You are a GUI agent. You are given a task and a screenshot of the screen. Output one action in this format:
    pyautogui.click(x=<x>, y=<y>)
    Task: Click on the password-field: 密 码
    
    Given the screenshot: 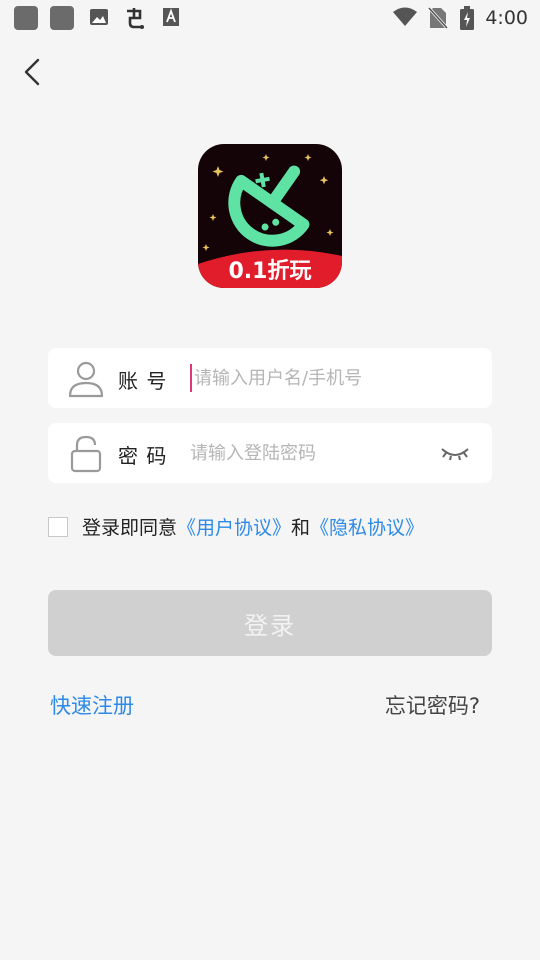 What is the action you would take?
    pyautogui.click(x=270, y=453)
    